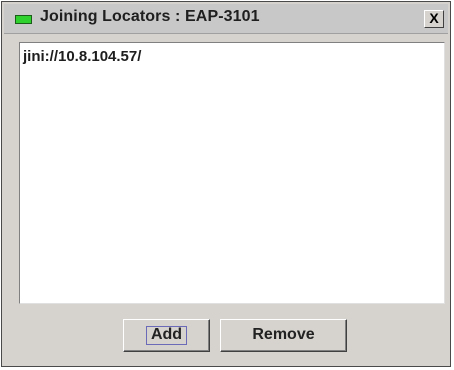 This screenshot has width=454, height=370. I want to click on focus-indicator, so click(166, 335).